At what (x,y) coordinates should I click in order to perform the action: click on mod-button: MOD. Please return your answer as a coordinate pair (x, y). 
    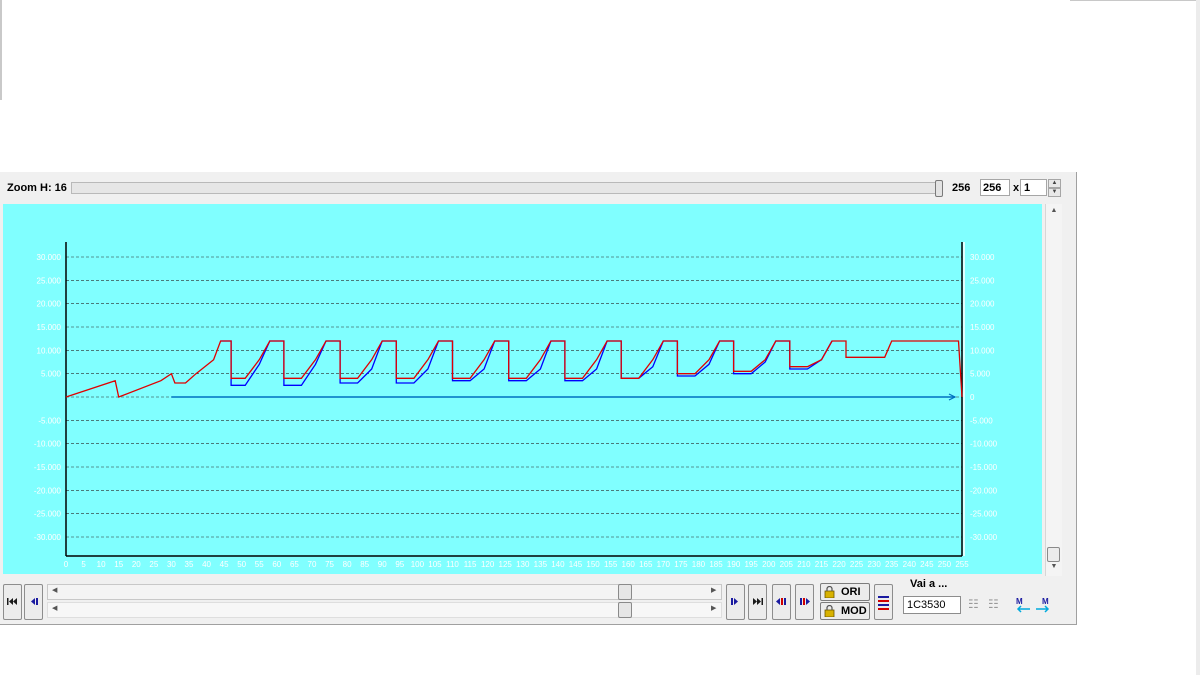
    Looking at the image, I should click on (845, 611).